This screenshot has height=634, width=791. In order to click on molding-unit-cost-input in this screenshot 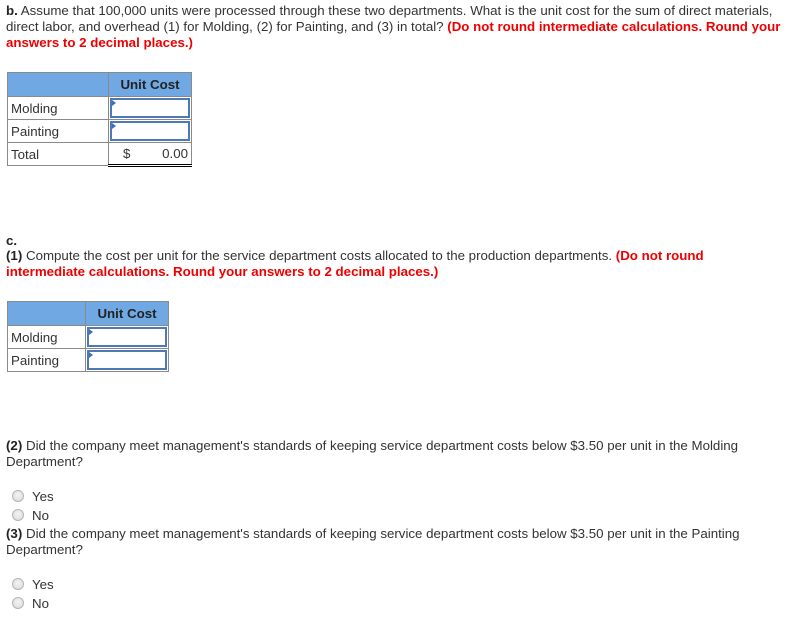, I will do `click(150, 108)`.